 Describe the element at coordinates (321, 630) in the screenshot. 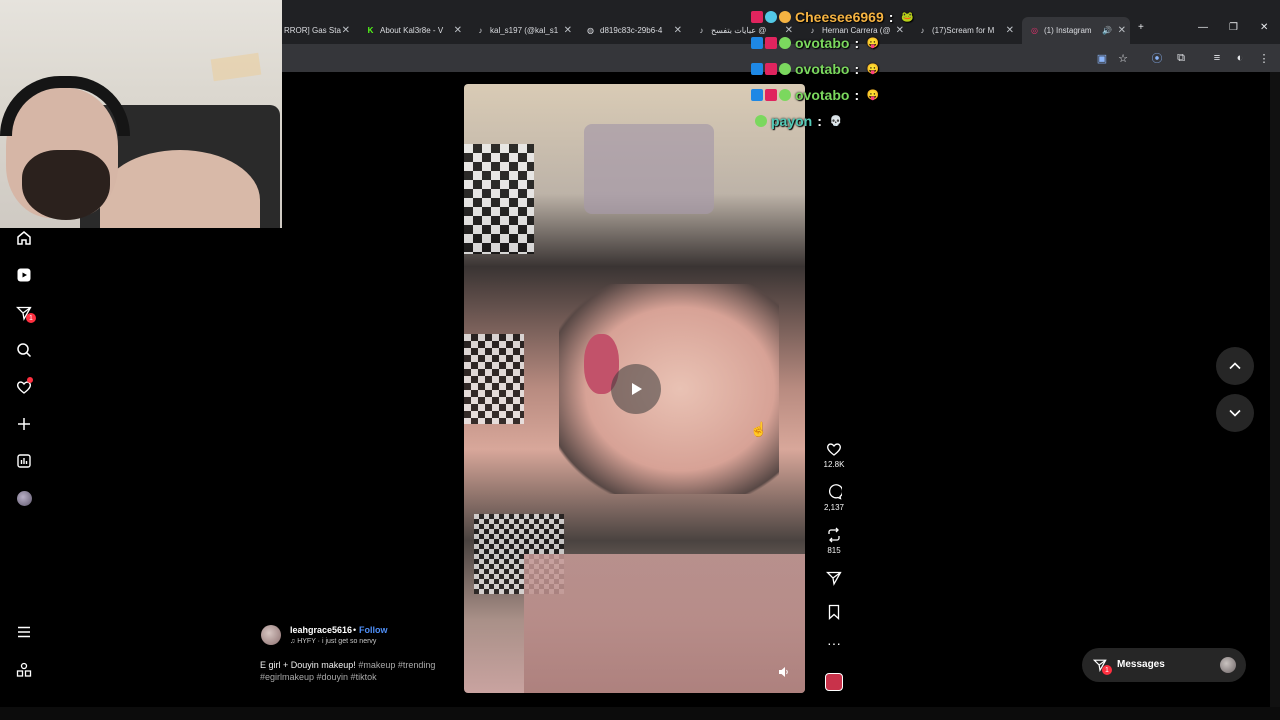

I see `author-username: leahgrace5616` at that location.